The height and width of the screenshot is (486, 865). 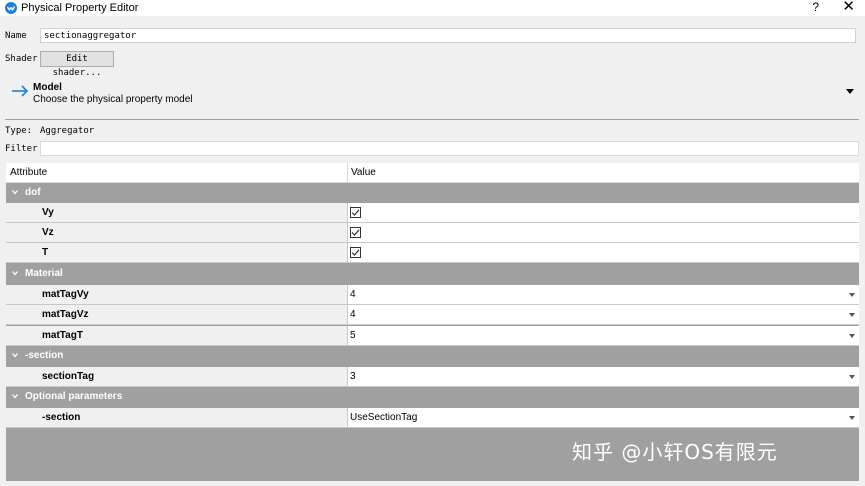 What do you see at coordinates (61, 417) in the screenshot?
I see `attribute-name: -section` at bounding box center [61, 417].